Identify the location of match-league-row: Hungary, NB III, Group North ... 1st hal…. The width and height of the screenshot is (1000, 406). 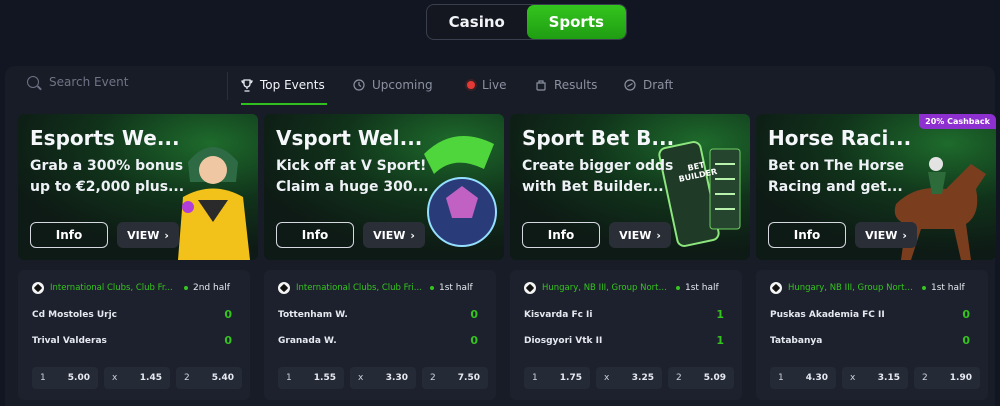
(875, 288).